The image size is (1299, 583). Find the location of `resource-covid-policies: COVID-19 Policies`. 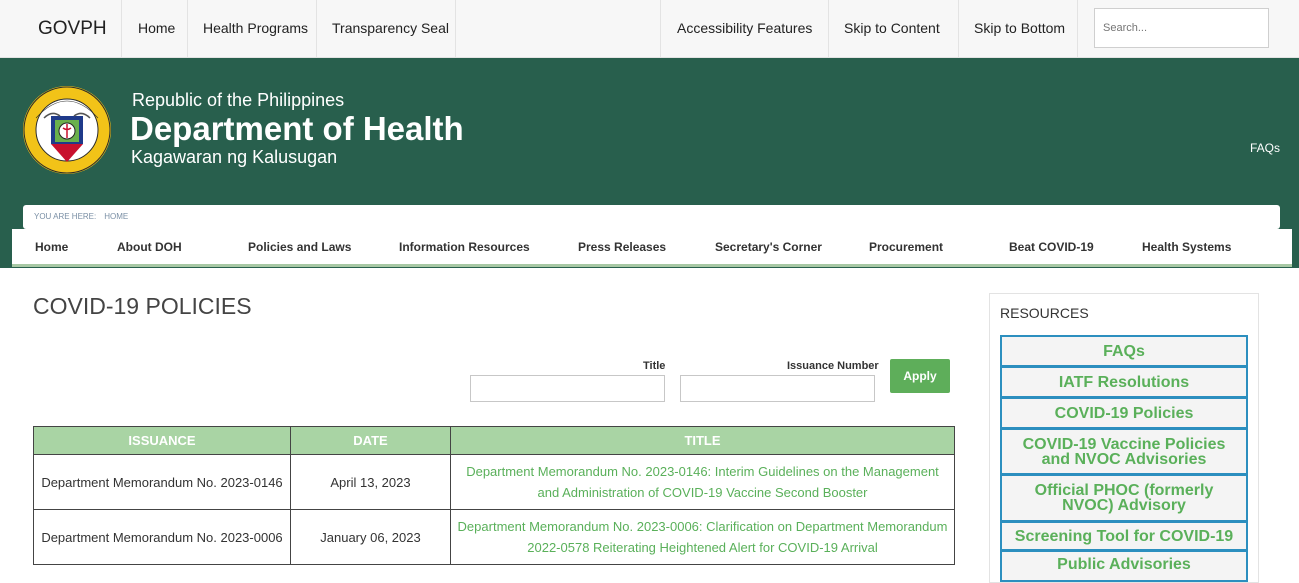

resource-covid-policies: COVID-19 Policies is located at coordinates (1124, 413).